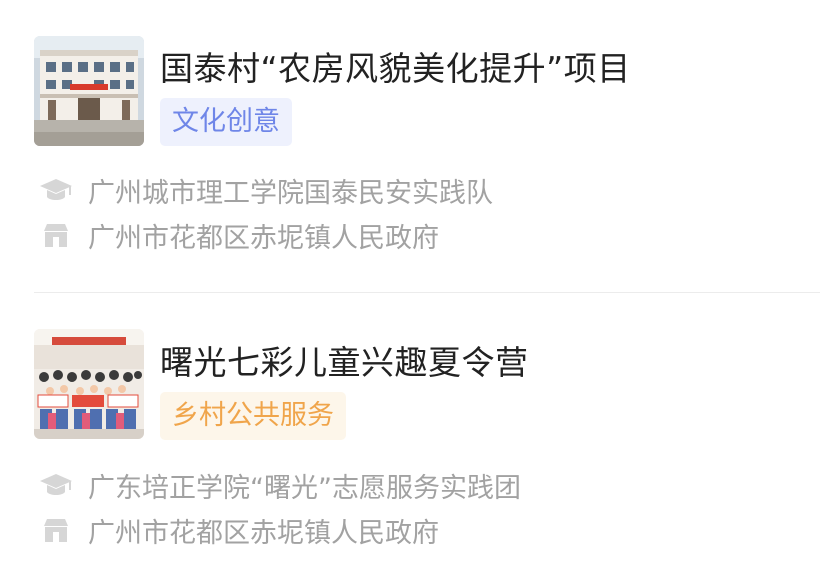 Image resolution: width=832 pixels, height=587 pixels. What do you see at coordinates (395, 66) in the screenshot?
I see `project-title: 国泰村“农房风貌美化提升”项目` at bounding box center [395, 66].